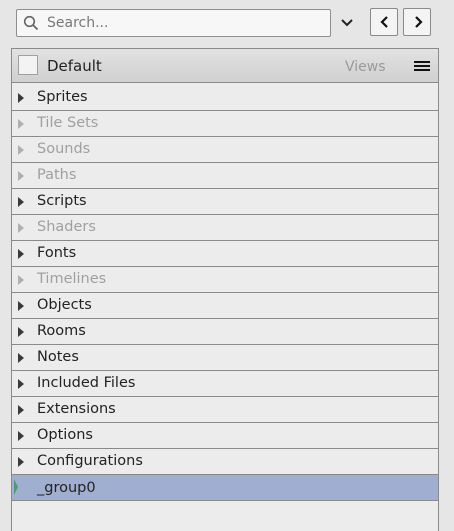 This screenshot has width=454, height=531. I want to click on tree-folder-sprites: Sprites, so click(225, 98).